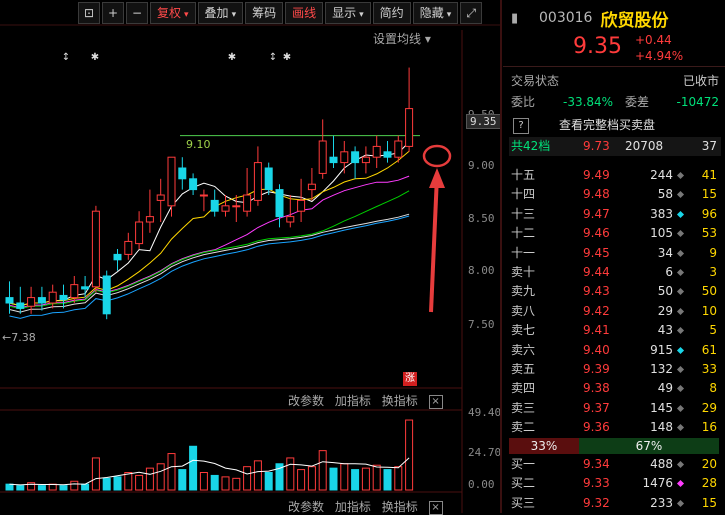  Describe the element at coordinates (523, 464) in the screenshot. I see `level-label: 买一` at that location.